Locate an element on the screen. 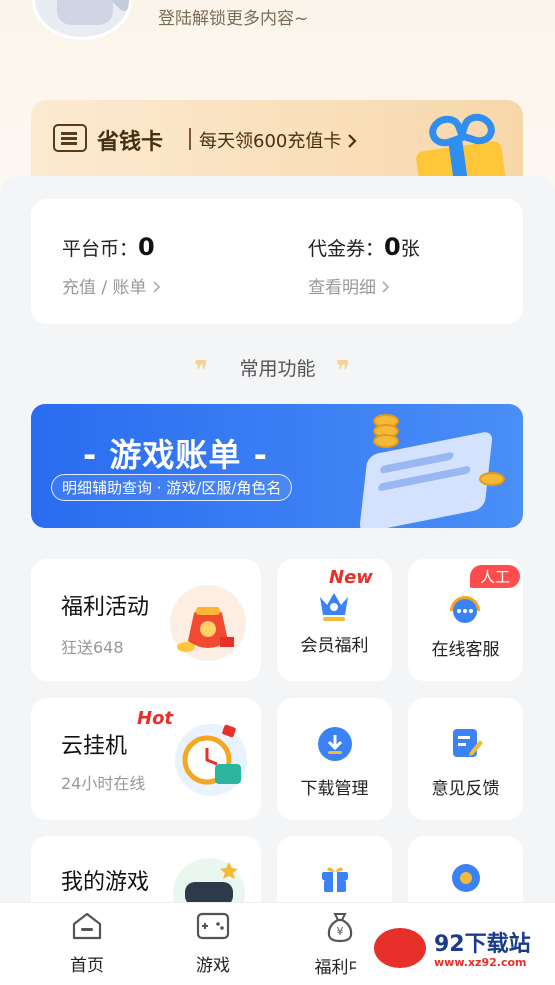 The height and width of the screenshot is (985, 555). cloud-hosting-card: Hot 云挂机 24小时在线 is located at coordinates (146, 759).